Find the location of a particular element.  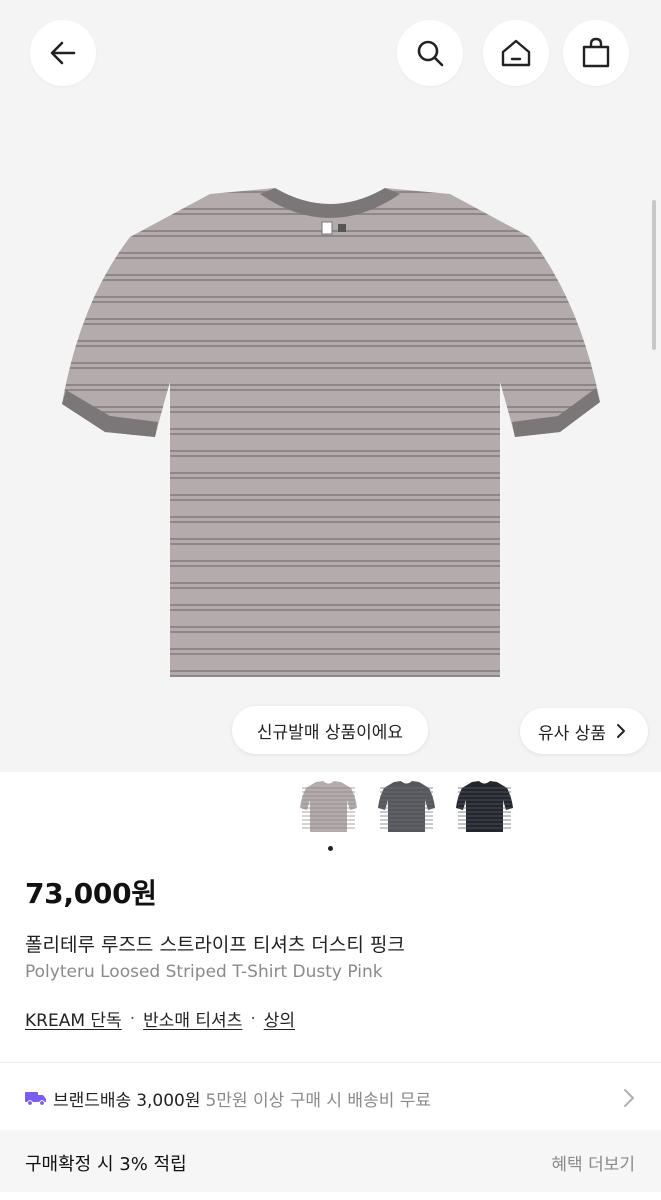

new-release-label: 신규발매 상품이에요 is located at coordinates (330, 732).